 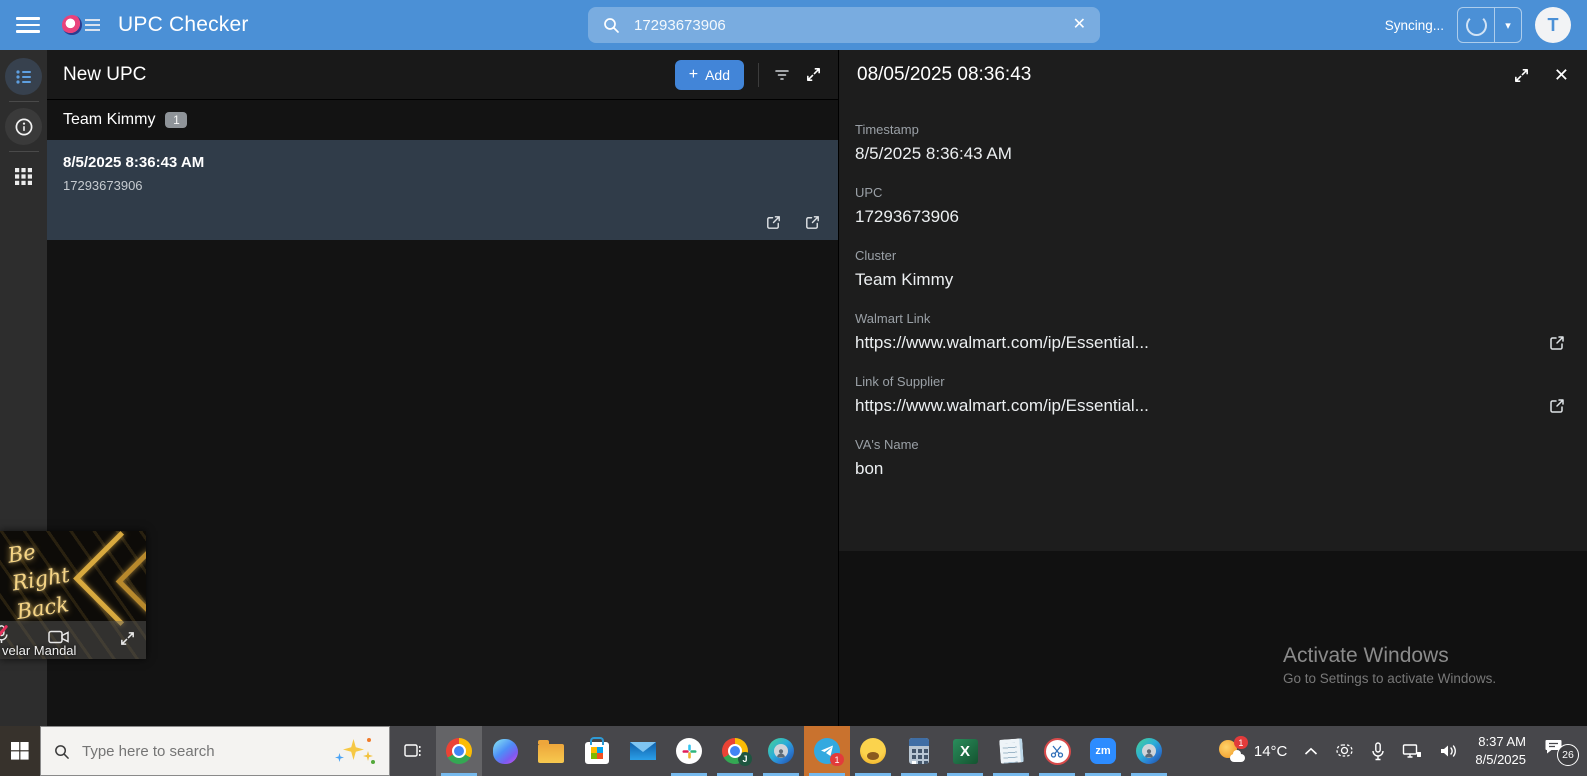 I want to click on chevron-up-icon, so click(x=1311, y=751).